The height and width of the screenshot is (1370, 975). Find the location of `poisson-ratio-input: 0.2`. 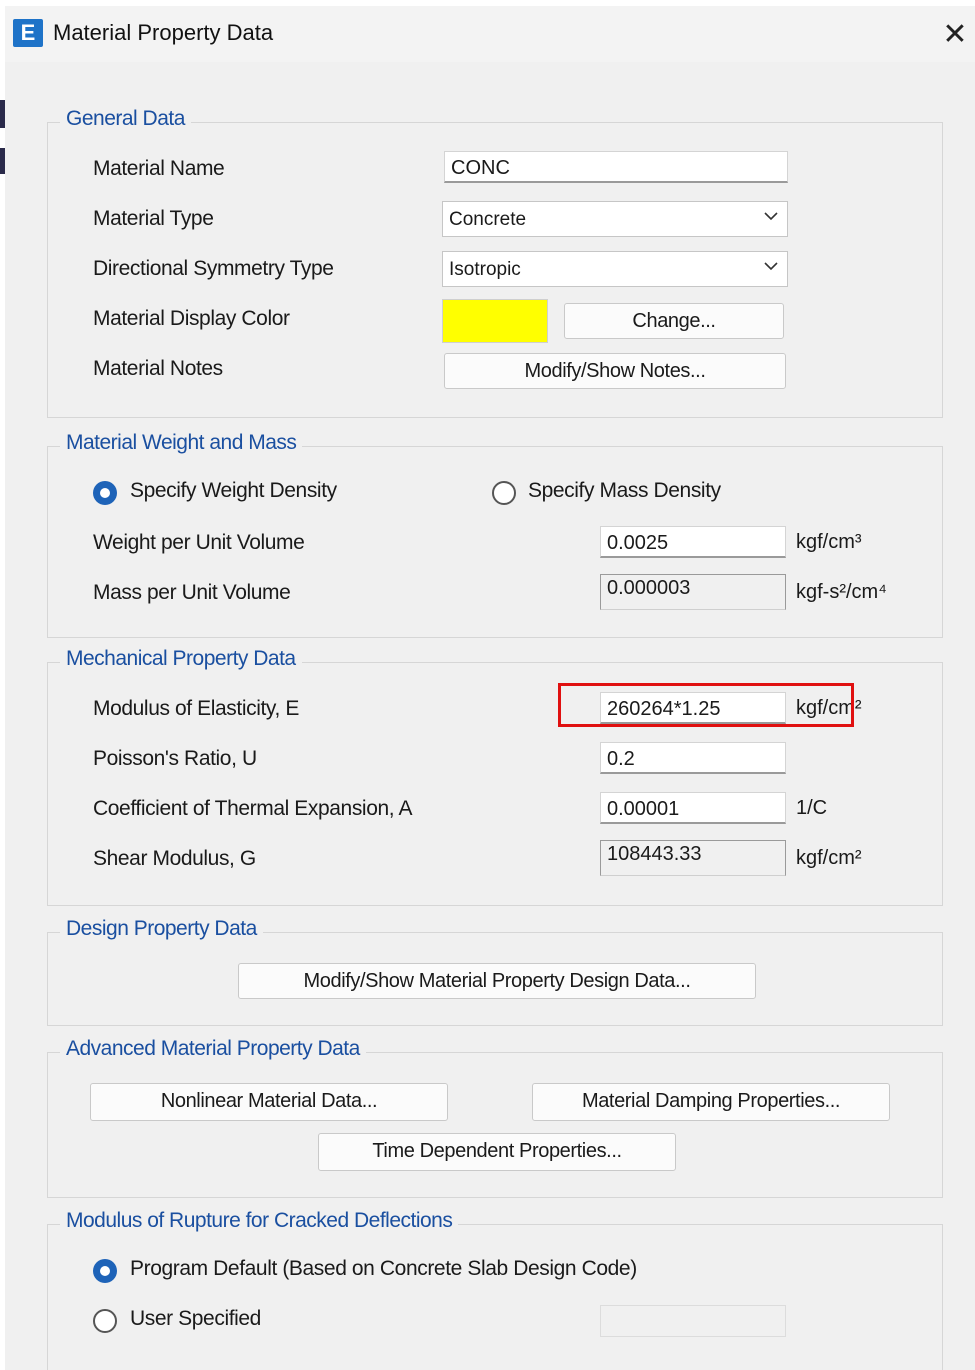

poisson-ratio-input: 0.2 is located at coordinates (693, 758).